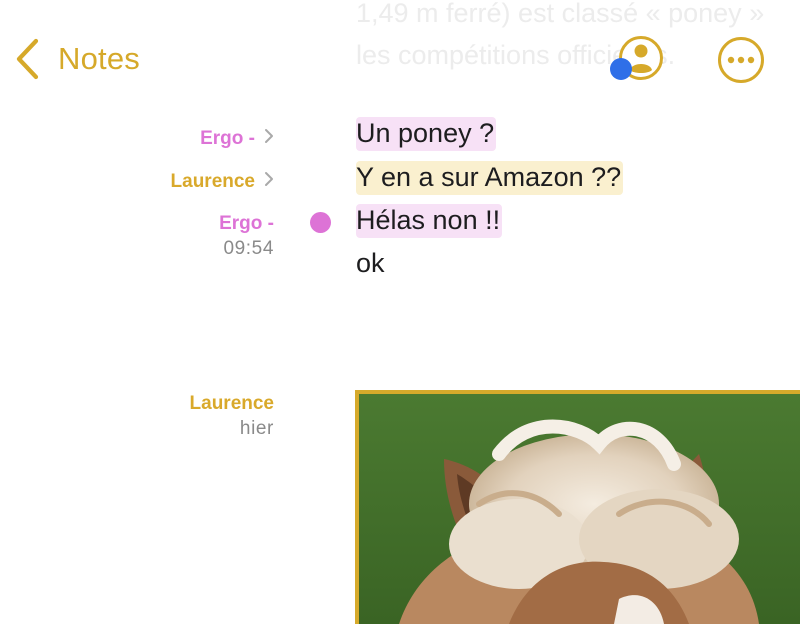 This screenshot has height=624, width=800. I want to click on note-line: Y en a sur Amazon ??, so click(490, 178).